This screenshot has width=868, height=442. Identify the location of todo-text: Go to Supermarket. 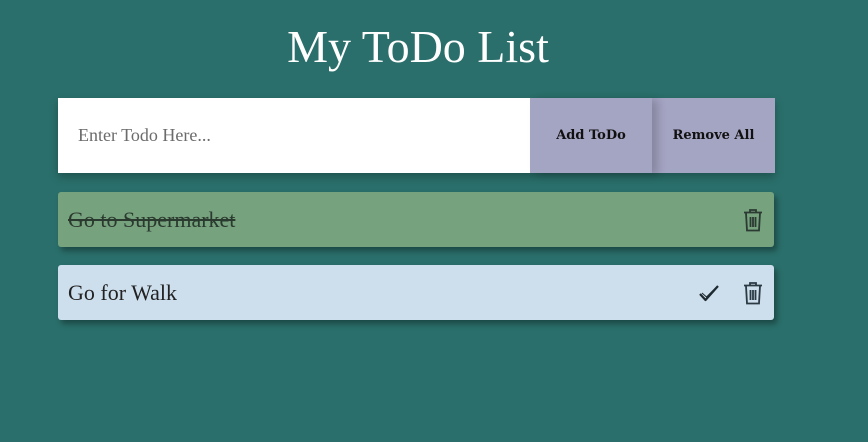
(152, 219).